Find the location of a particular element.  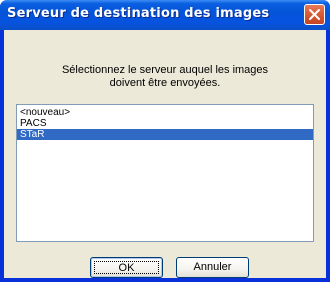

title-bar: Serveur de destination des images is located at coordinates (165, 15).